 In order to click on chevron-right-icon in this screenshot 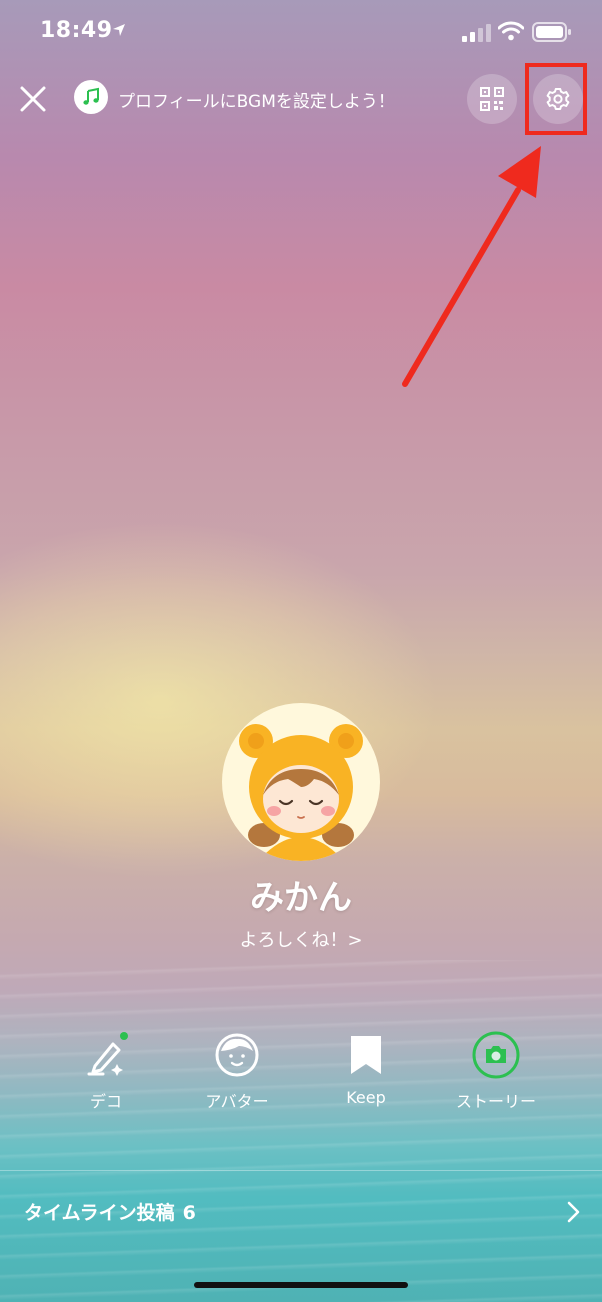, I will do `click(573, 1212)`.